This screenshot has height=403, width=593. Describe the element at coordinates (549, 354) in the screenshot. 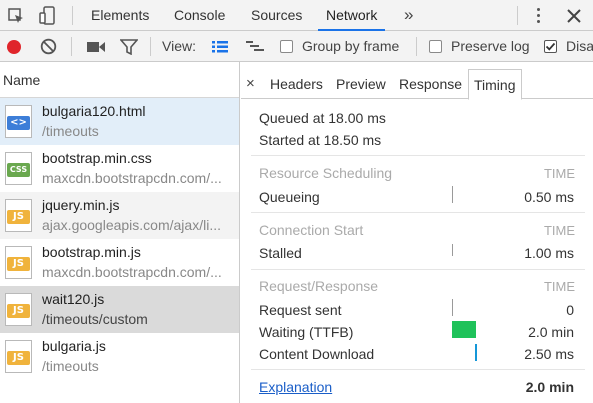

I see `content-download-value: 2.50 ms` at that location.